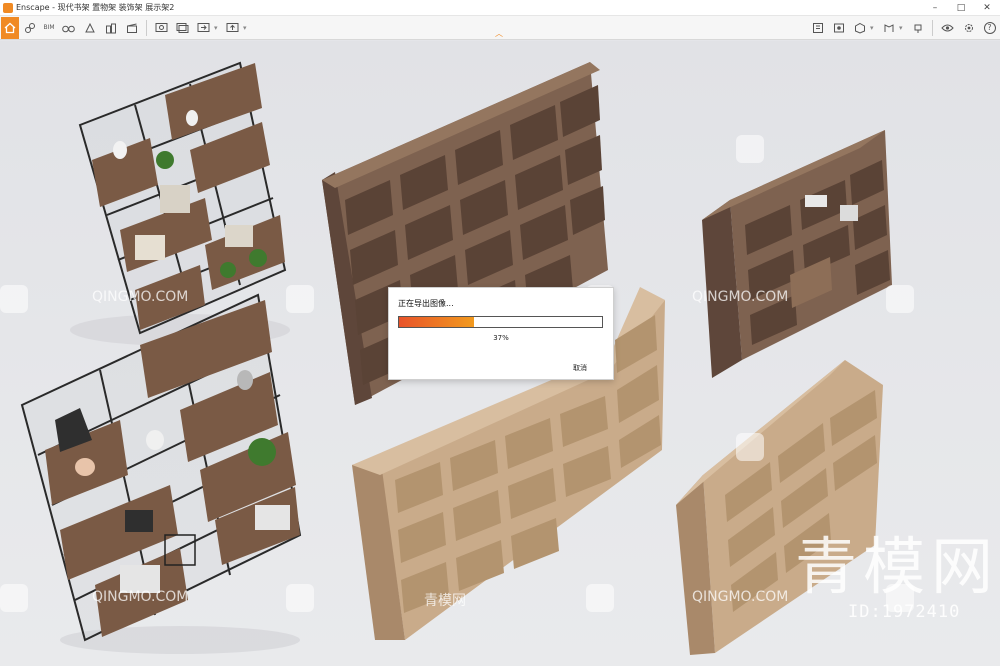  Describe the element at coordinates (797, 254) in the screenshot. I see `walnut-shelf-right` at that location.